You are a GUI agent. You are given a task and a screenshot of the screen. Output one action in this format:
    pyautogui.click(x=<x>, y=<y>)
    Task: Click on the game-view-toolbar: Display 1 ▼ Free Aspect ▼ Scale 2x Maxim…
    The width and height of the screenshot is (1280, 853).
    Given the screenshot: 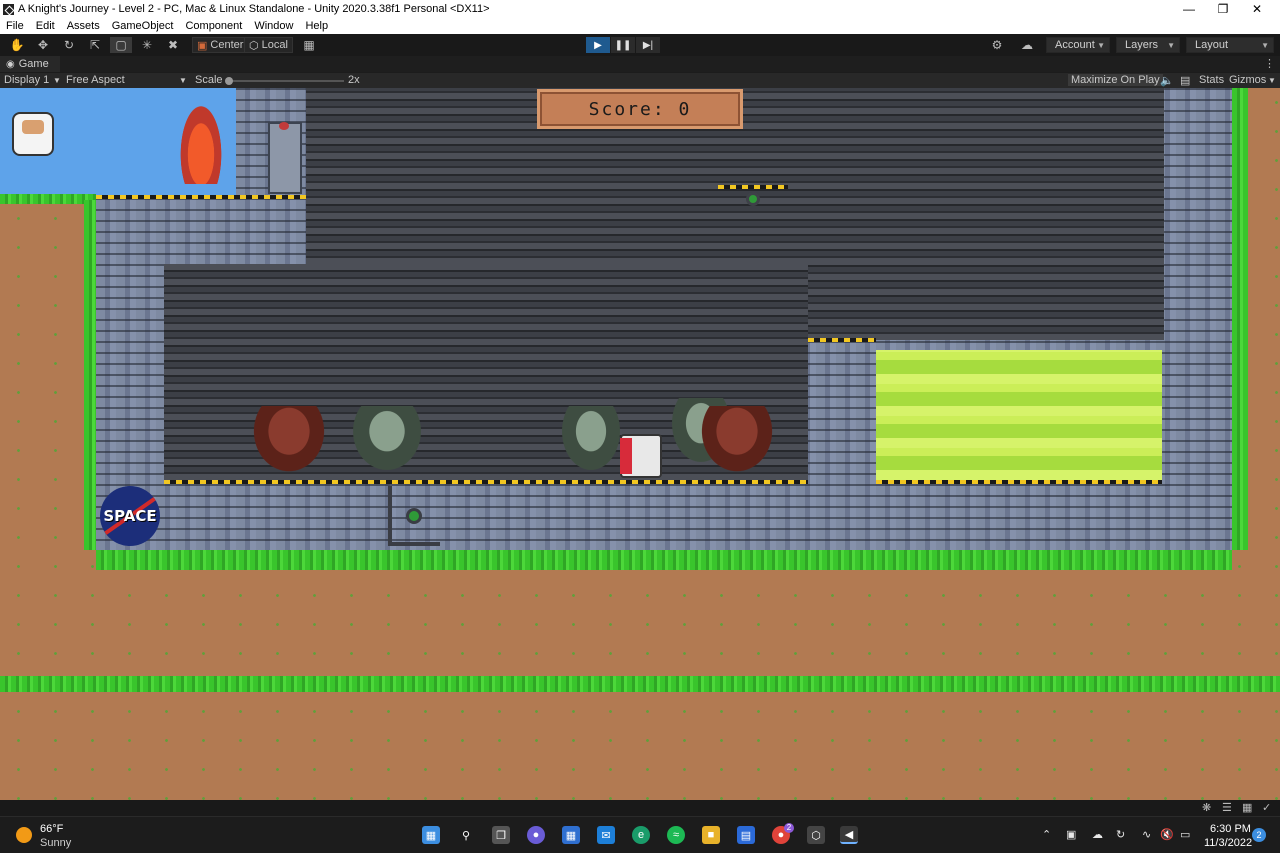 What is the action you would take?
    pyautogui.click(x=640, y=80)
    